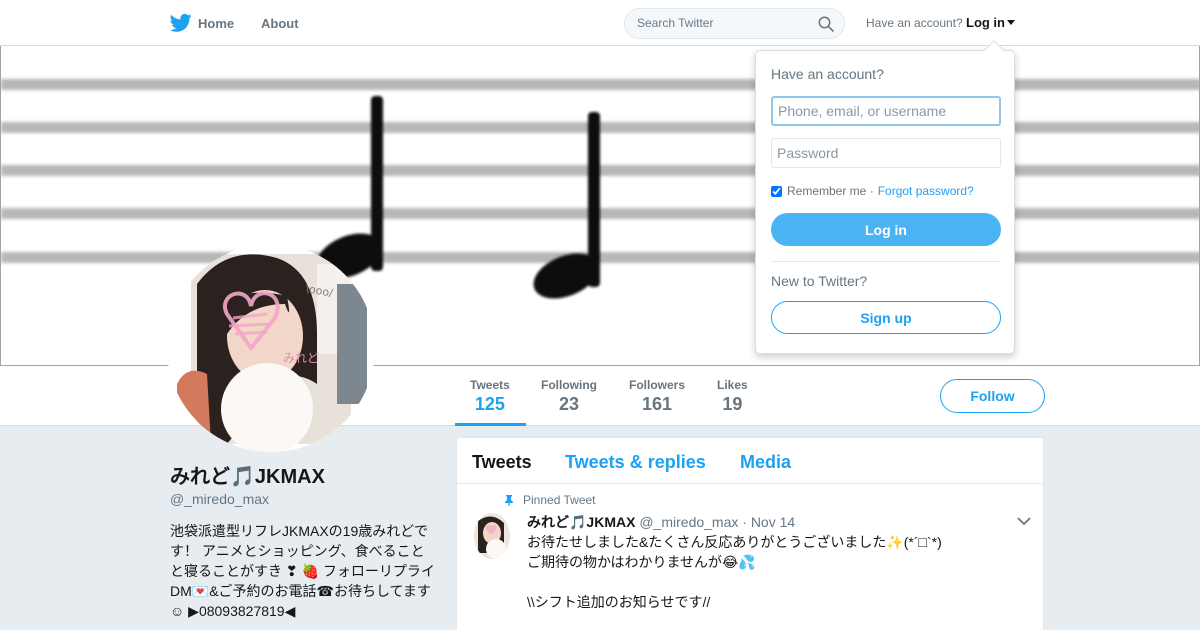  What do you see at coordinates (819, 281) in the screenshot?
I see `new-to-twitter-text: New to Twitter?` at bounding box center [819, 281].